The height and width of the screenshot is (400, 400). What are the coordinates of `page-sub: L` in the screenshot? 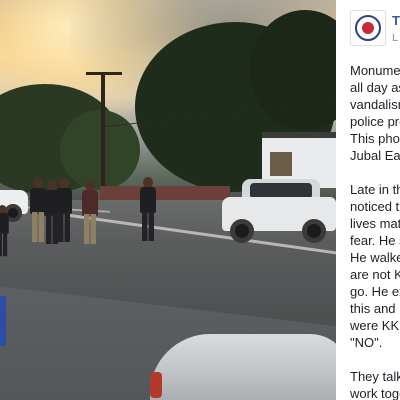 It's located at (395, 38).